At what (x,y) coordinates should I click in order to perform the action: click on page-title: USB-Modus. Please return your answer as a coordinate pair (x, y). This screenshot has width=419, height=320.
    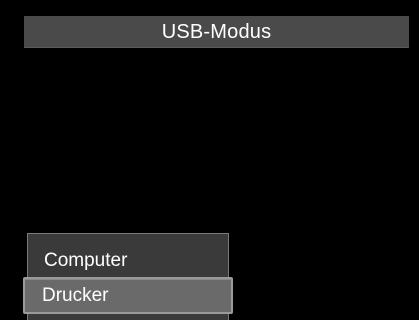
    Looking at the image, I should click on (216, 31).